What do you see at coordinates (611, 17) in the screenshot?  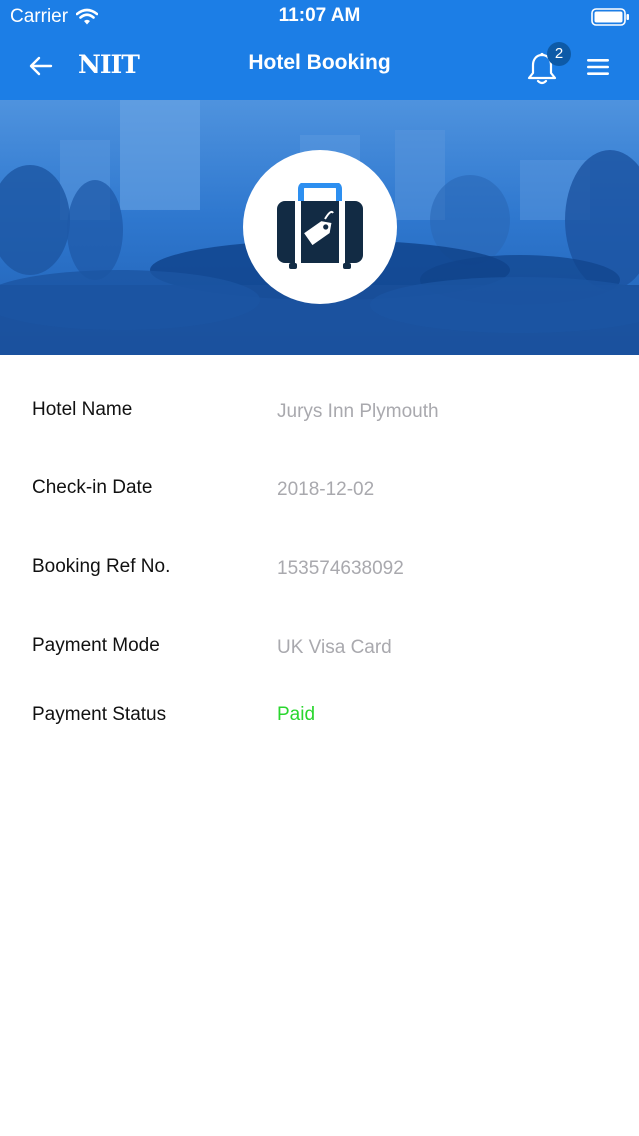 I see `battery-icon` at bounding box center [611, 17].